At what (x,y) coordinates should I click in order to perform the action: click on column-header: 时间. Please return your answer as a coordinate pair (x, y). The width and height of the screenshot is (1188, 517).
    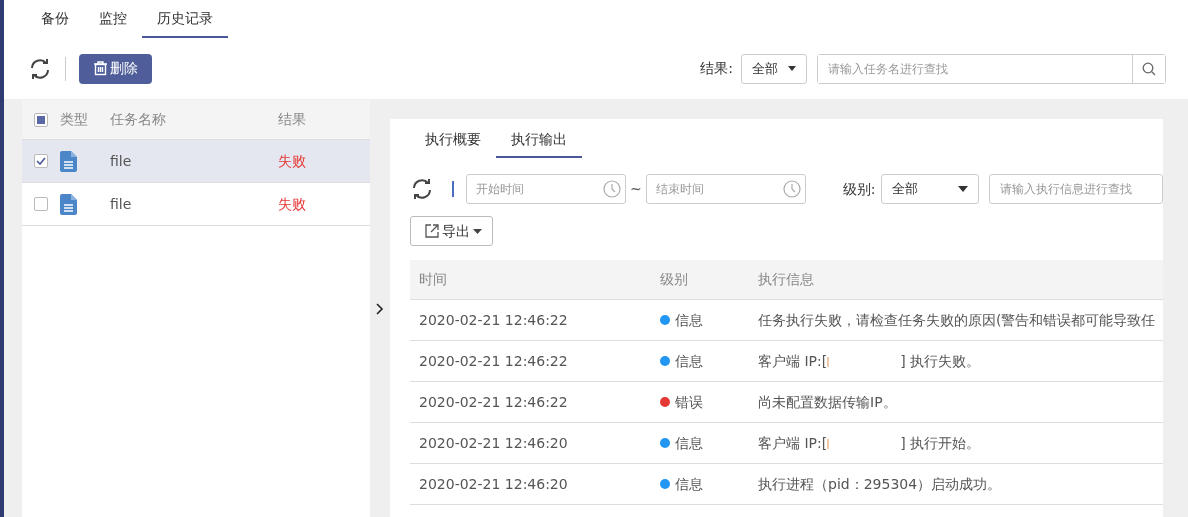
    Looking at the image, I should click on (433, 279).